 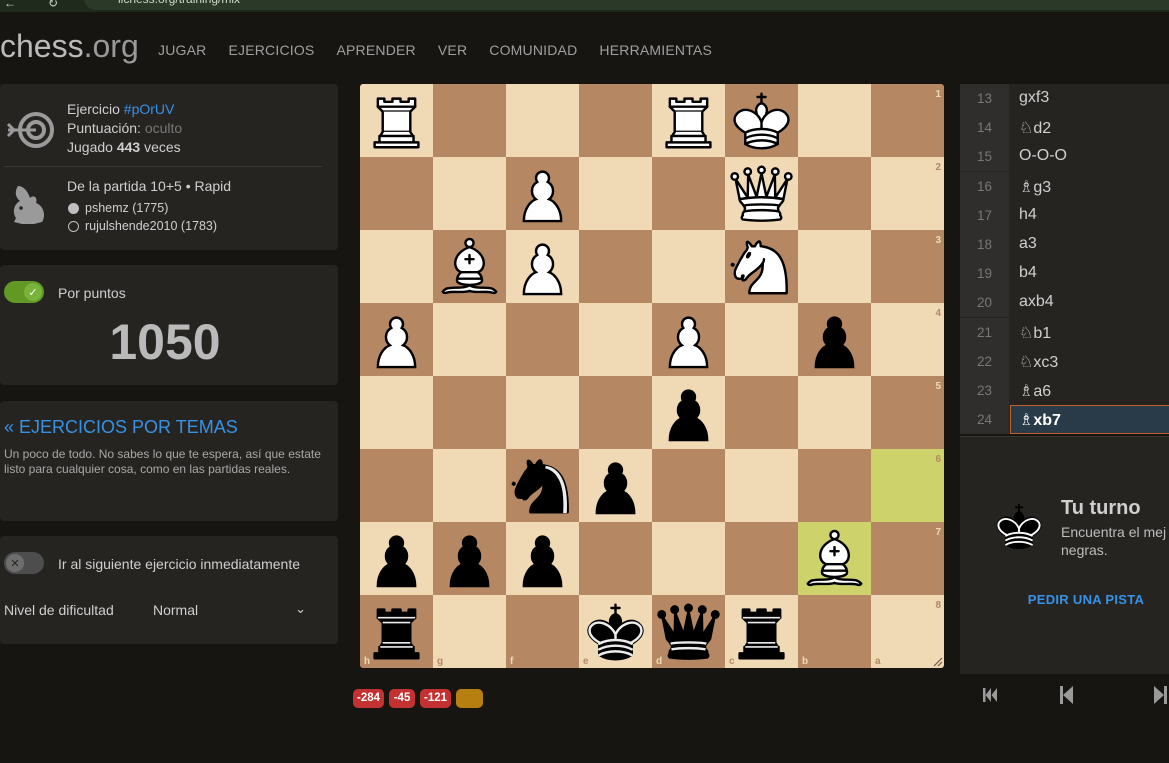 What do you see at coordinates (1155, 695) in the screenshot?
I see `next-move-icon` at bounding box center [1155, 695].